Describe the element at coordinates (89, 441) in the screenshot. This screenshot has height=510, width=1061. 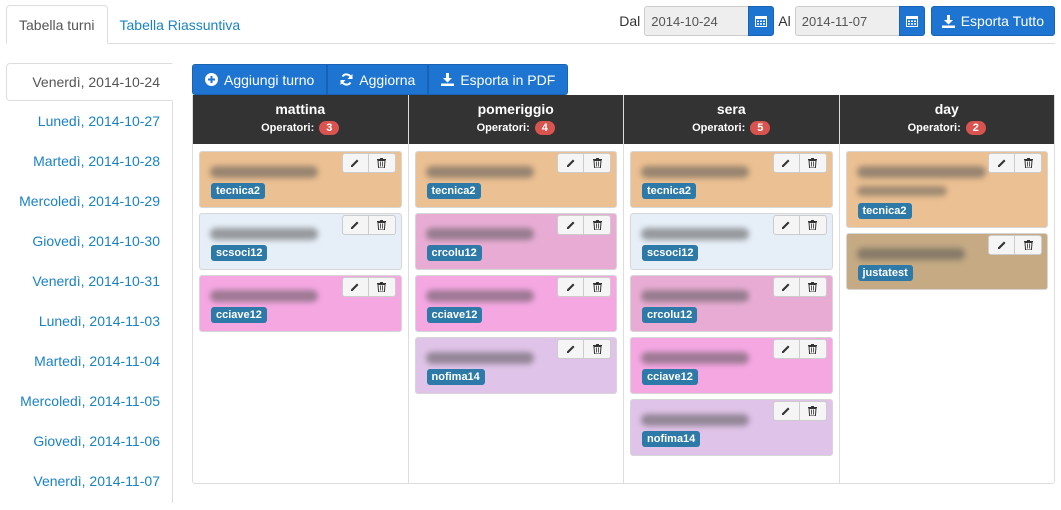
I see `day-item: Giovedì, 2014-11-06` at that location.